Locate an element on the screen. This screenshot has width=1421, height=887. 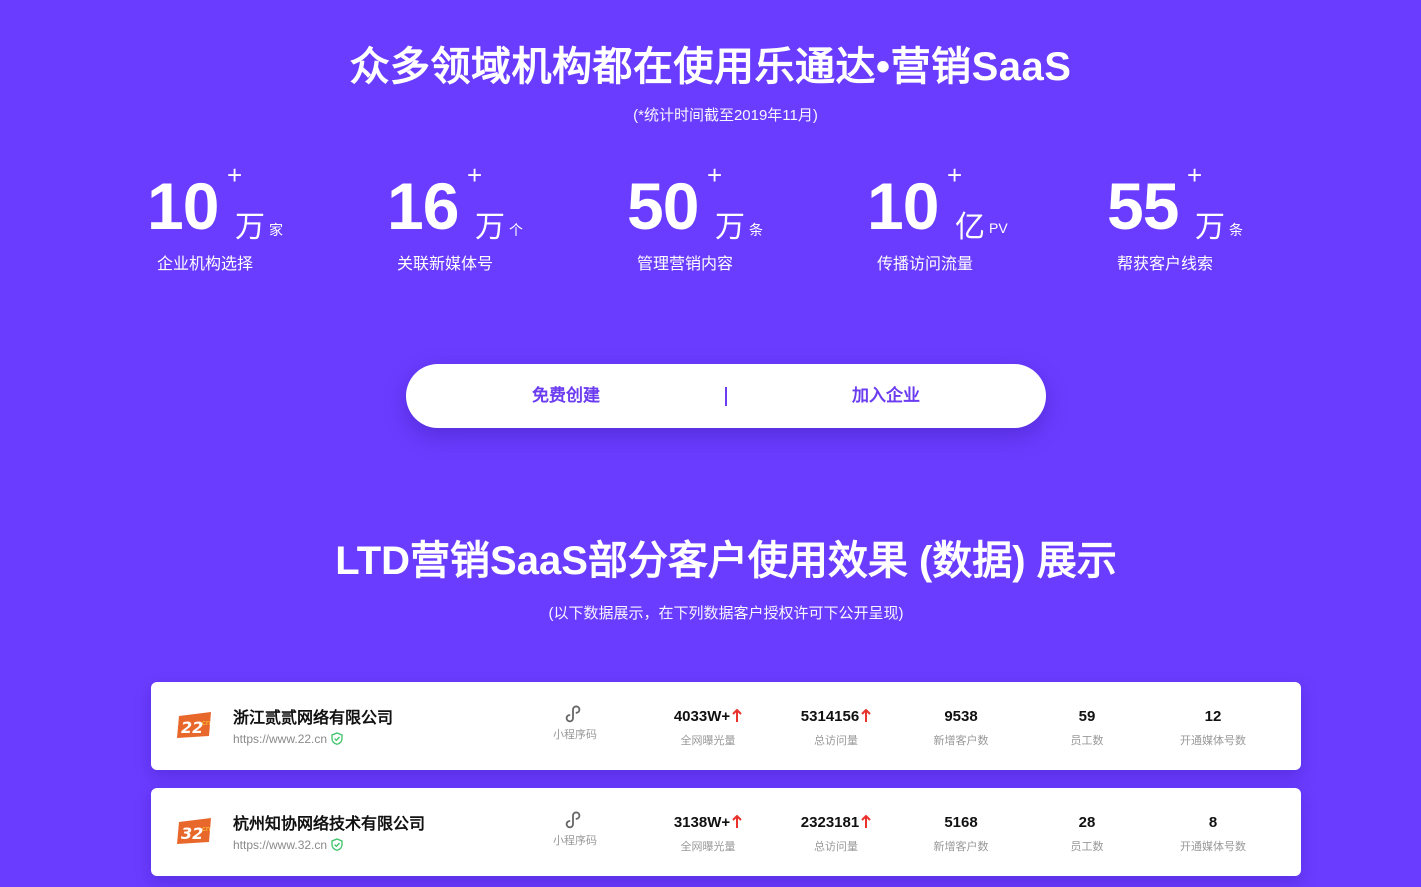
cta-bar: 免费创建 加入企业 is located at coordinates (726, 396).